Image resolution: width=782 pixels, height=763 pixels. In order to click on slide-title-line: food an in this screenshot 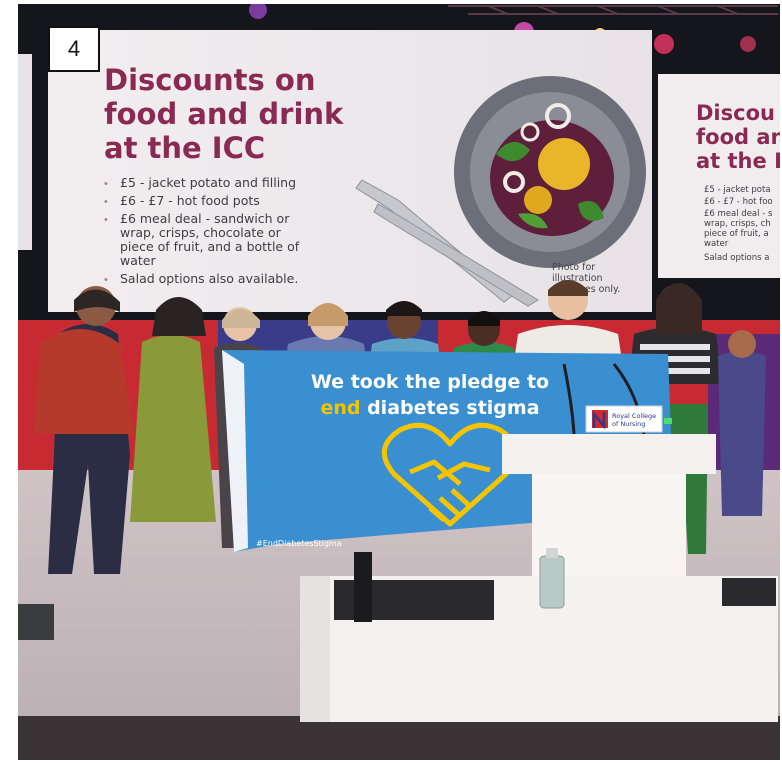, I will do `click(738, 137)`.